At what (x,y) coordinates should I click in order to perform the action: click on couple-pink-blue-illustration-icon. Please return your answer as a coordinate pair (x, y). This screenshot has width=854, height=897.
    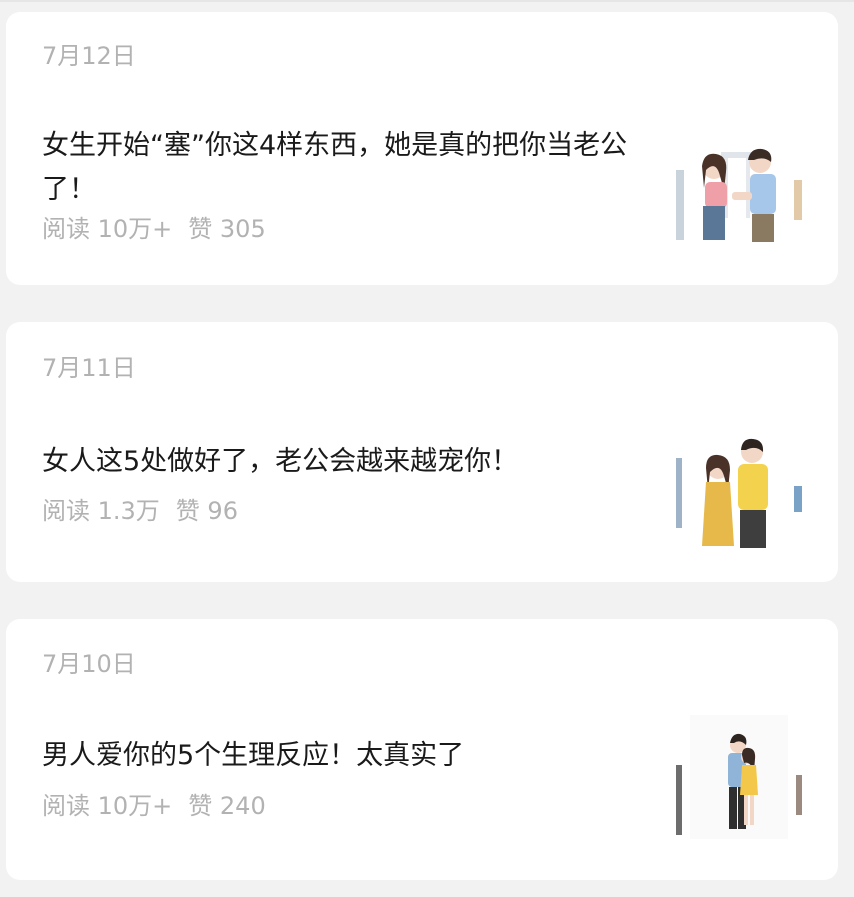
    Looking at the image, I should click on (739, 195).